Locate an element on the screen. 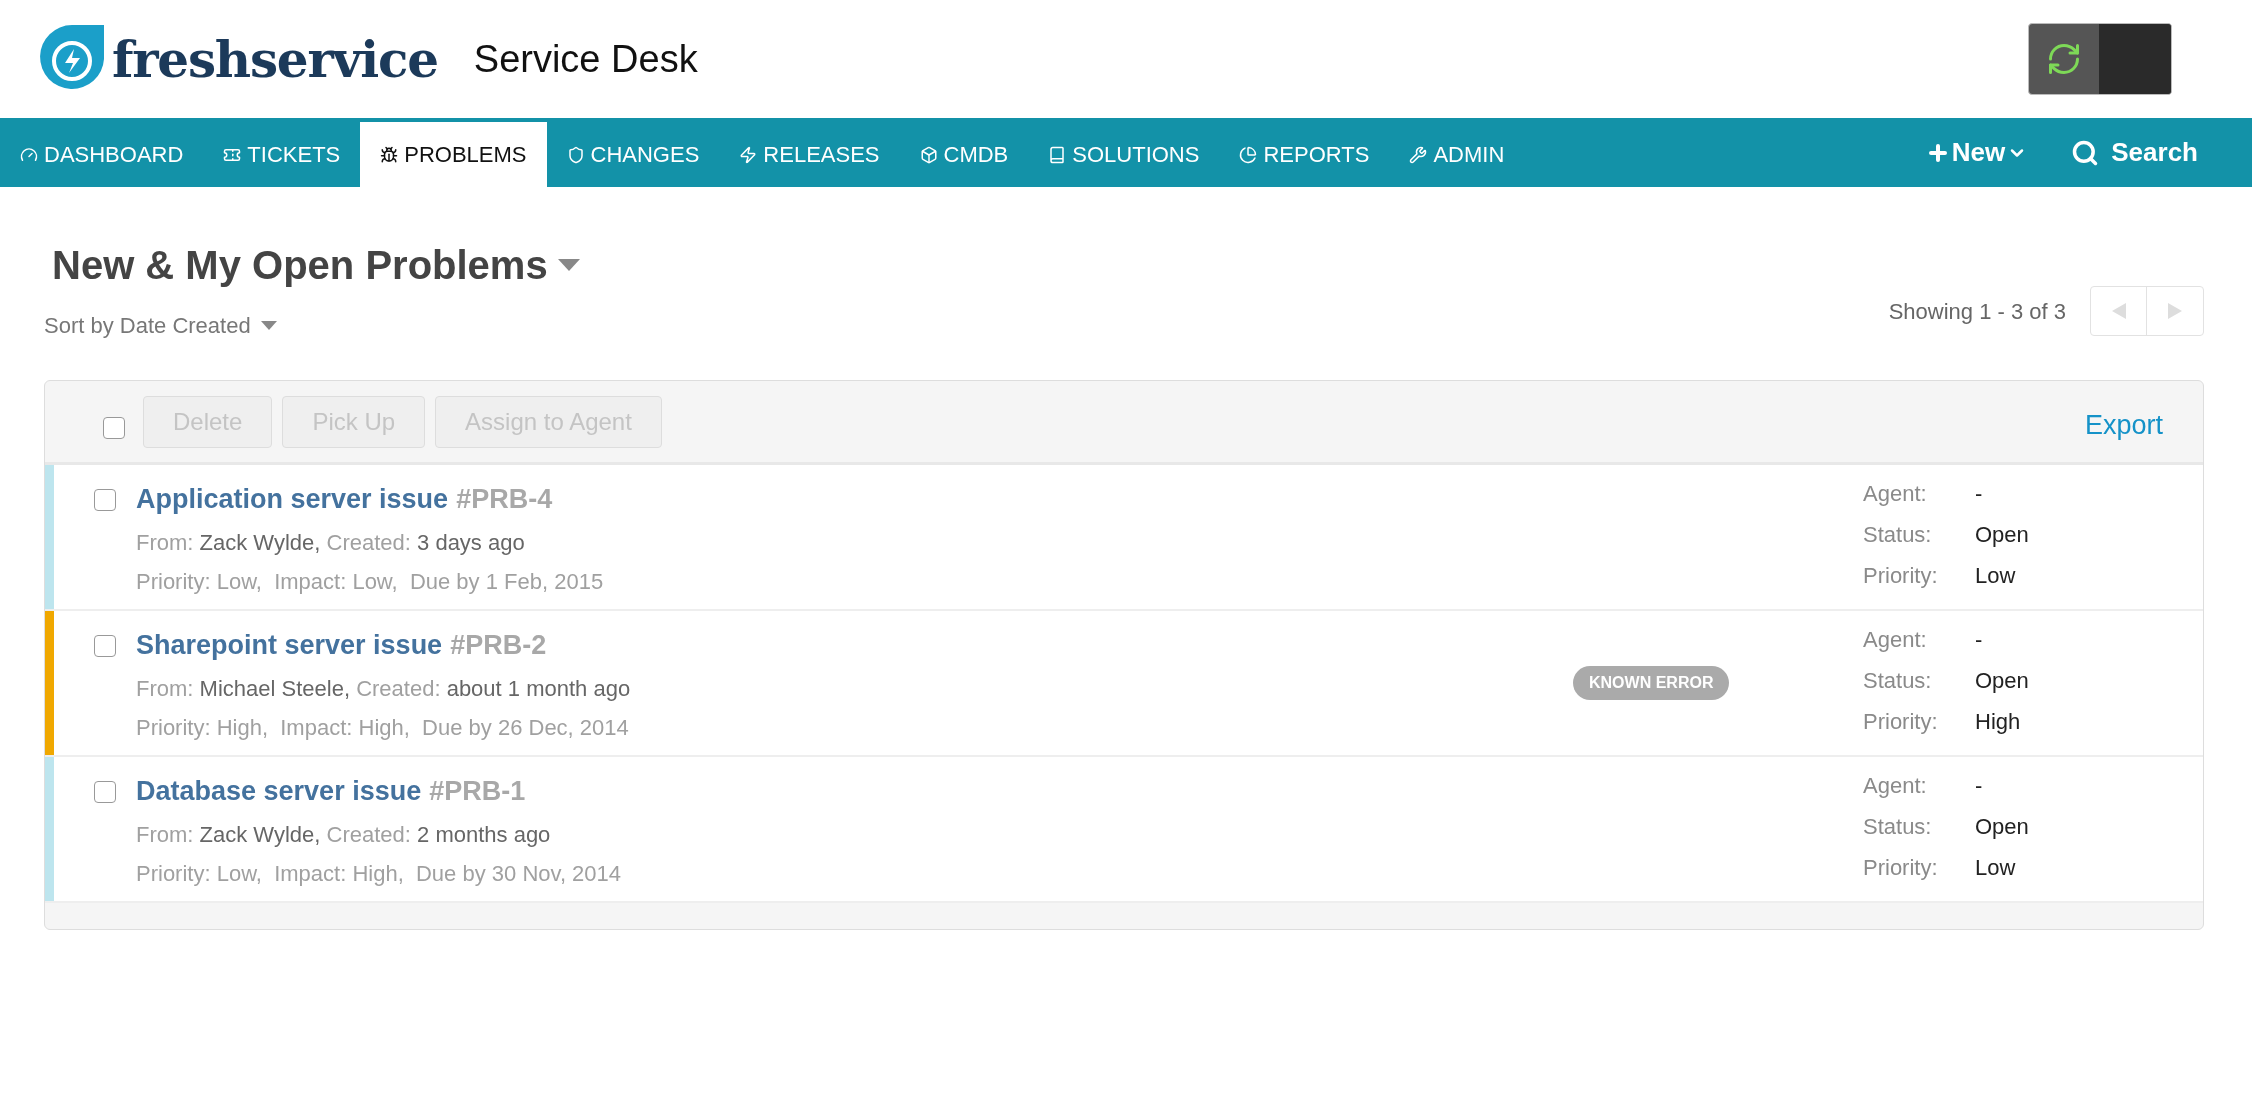 This screenshot has height=1118, width=2252. problem-title-link: Application server issue is located at coordinates (292, 499).